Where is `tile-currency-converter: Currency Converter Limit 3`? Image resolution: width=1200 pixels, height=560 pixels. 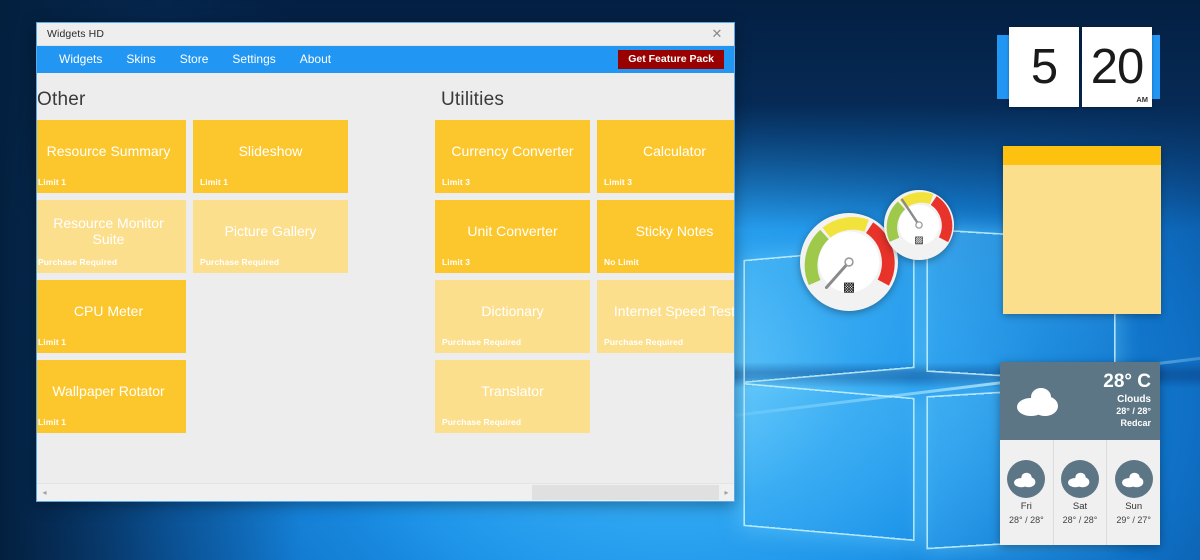
tile-currency-converter: Currency Converter Limit 3 is located at coordinates (512, 156).